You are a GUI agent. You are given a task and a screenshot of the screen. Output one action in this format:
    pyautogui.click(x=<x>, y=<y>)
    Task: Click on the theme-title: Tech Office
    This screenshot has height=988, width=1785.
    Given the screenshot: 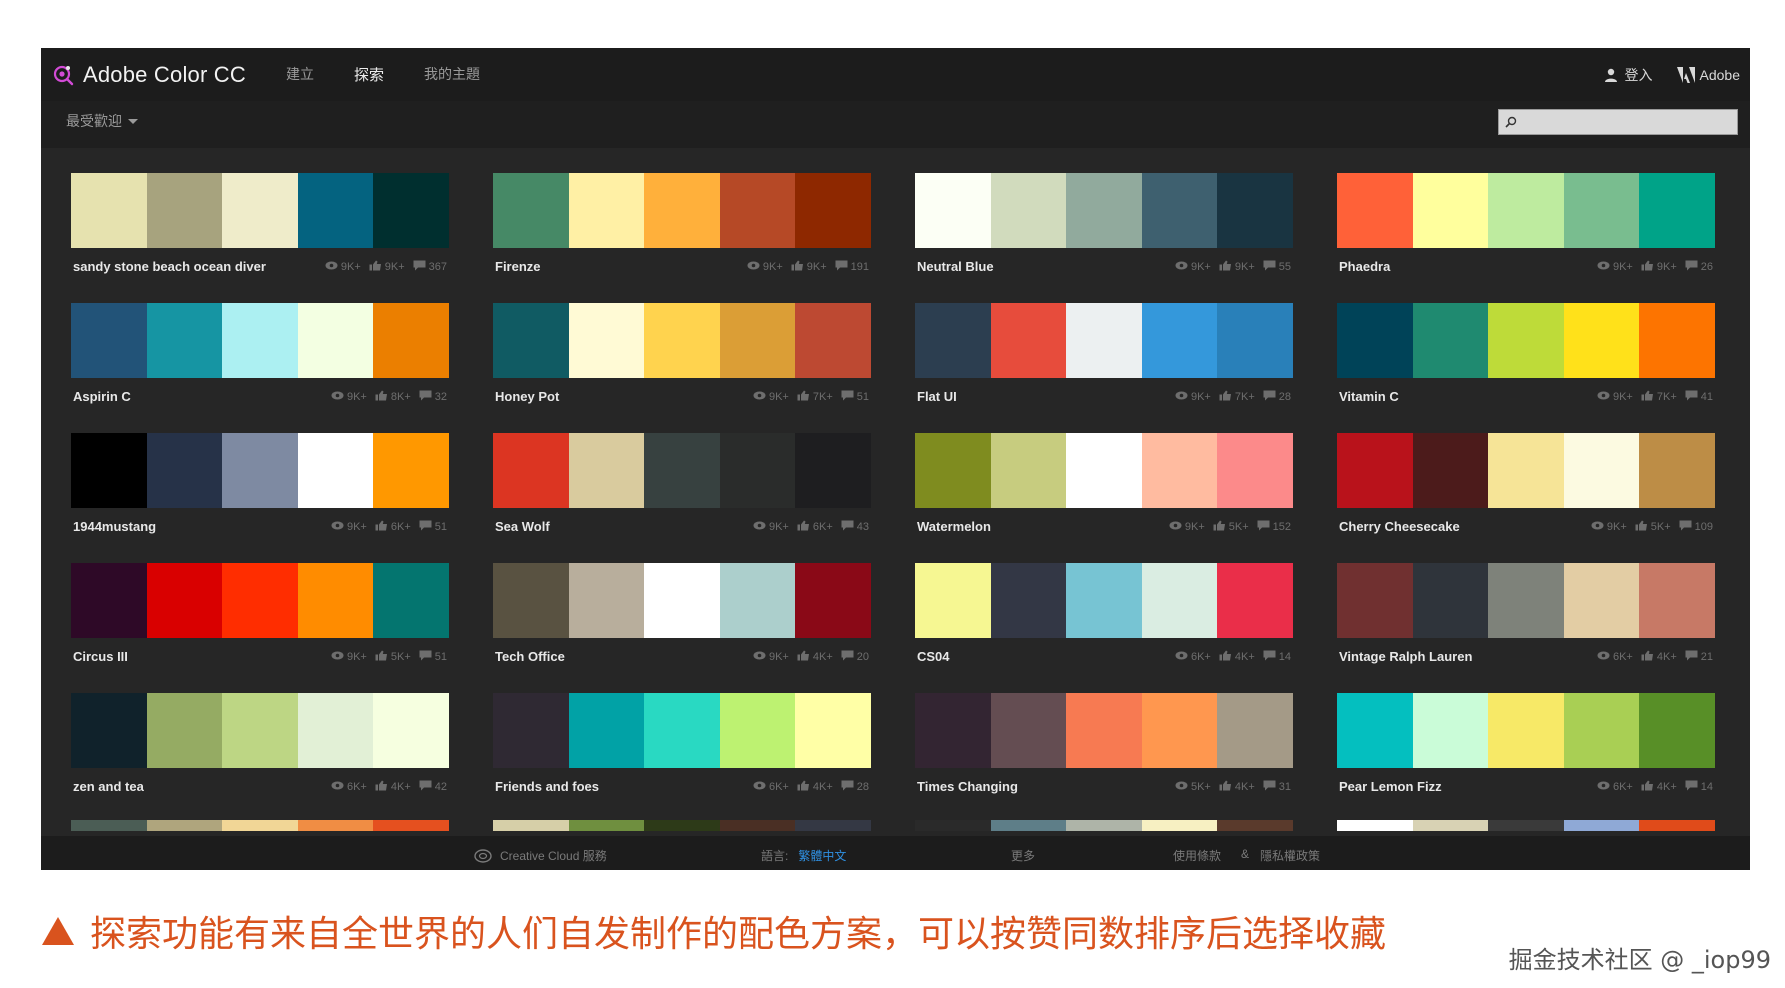 What is the action you would take?
    pyautogui.click(x=530, y=656)
    